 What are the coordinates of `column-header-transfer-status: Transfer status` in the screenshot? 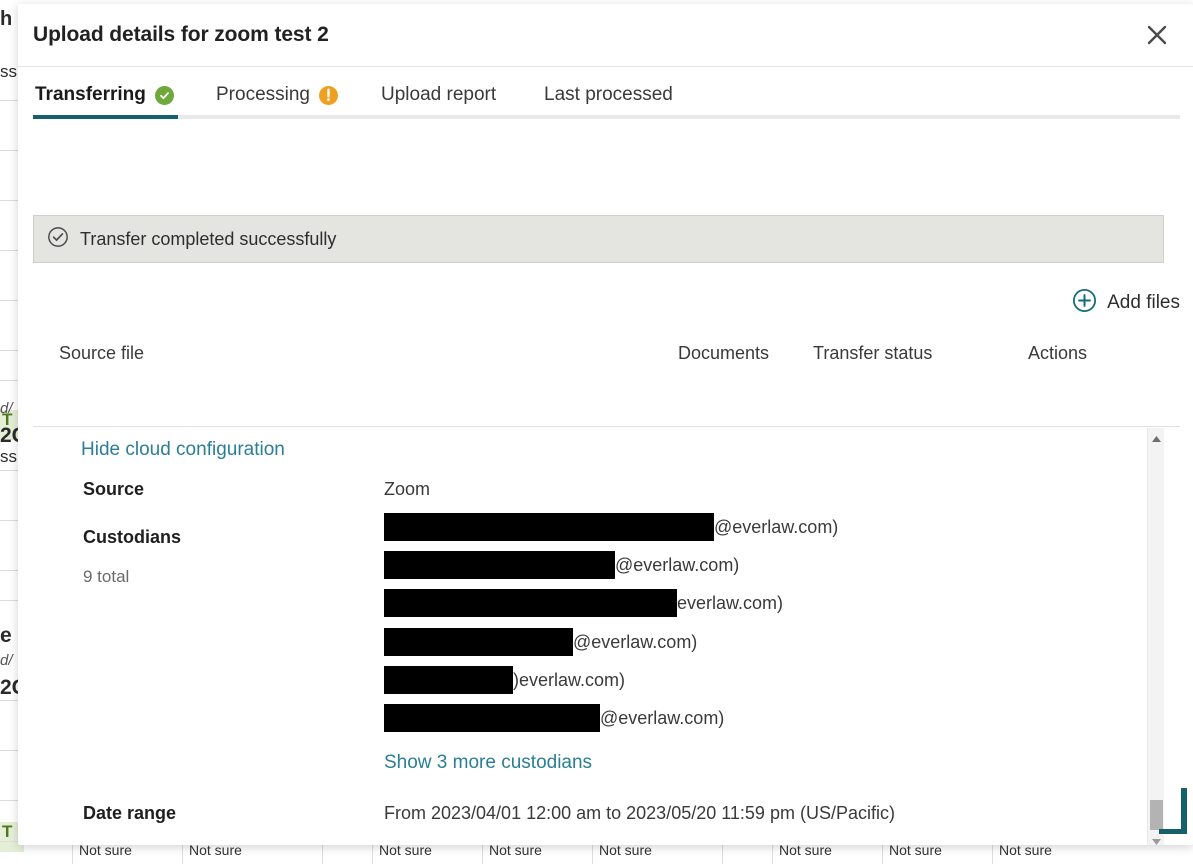 It's located at (872, 353).